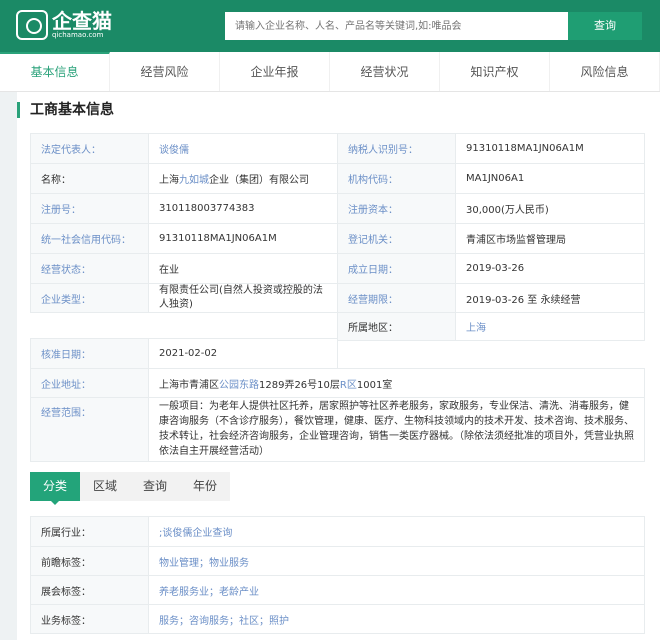 Image resolution: width=660 pixels, height=640 pixels. What do you see at coordinates (275, 71) in the screenshot?
I see `tab-annual-report: 企业年报` at bounding box center [275, 71].